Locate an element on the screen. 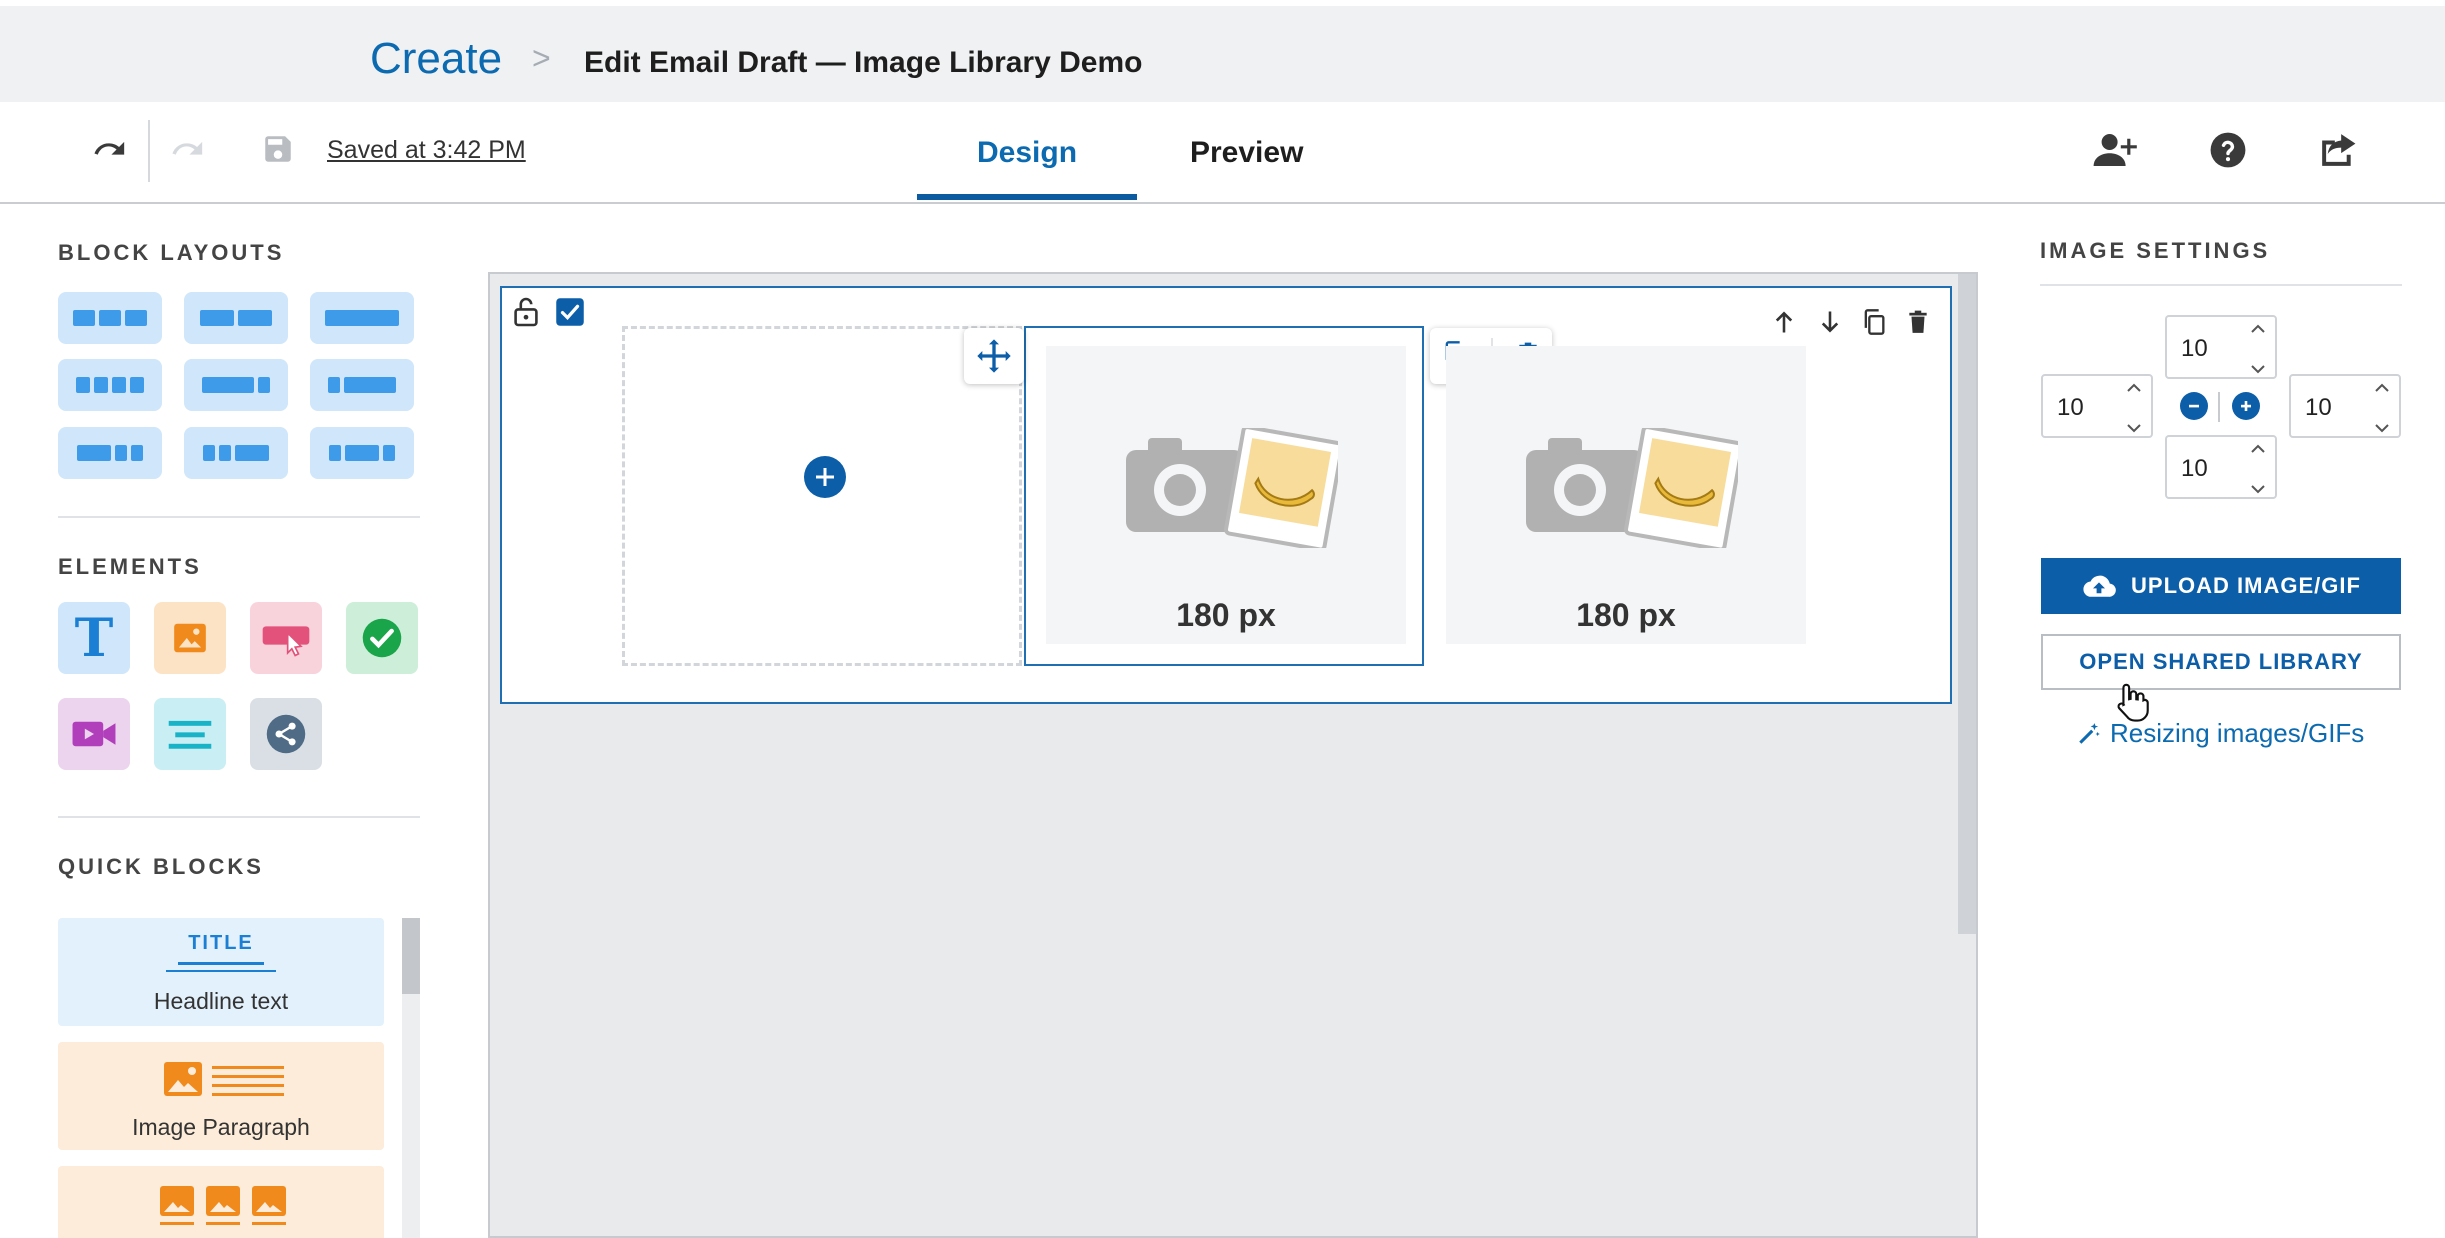 The width and height of the screenshot is (2445, 1238). social-element-tile is located at coordinates (286, 734).